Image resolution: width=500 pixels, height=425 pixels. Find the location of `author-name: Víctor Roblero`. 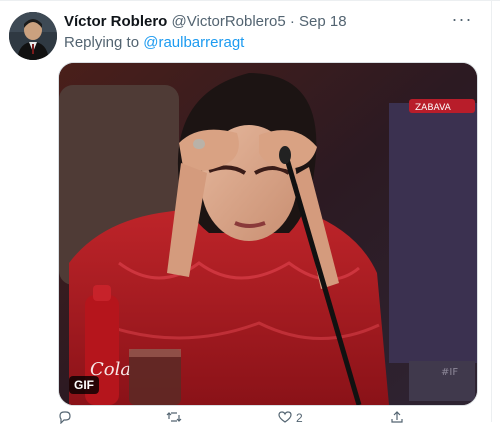

author-name: Víctor Roblero is located at coordinates (115, 21).